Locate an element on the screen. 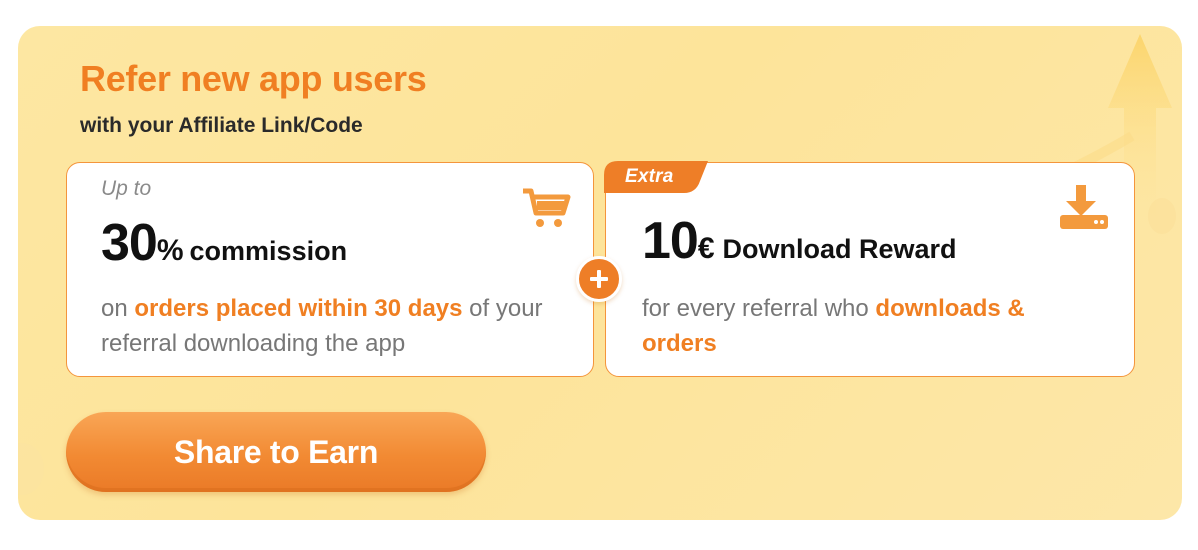  reward-amount: 10 is located at coordinates (670, 241).